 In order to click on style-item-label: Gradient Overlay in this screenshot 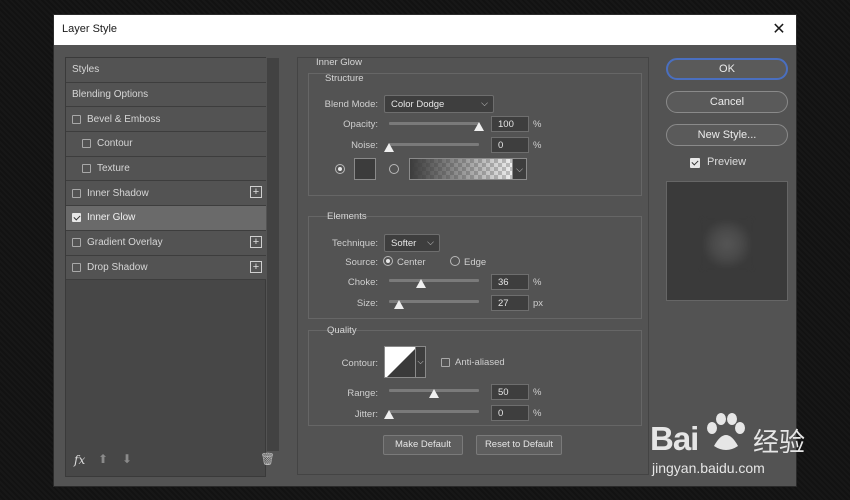, I will do `click(125, 243)`.